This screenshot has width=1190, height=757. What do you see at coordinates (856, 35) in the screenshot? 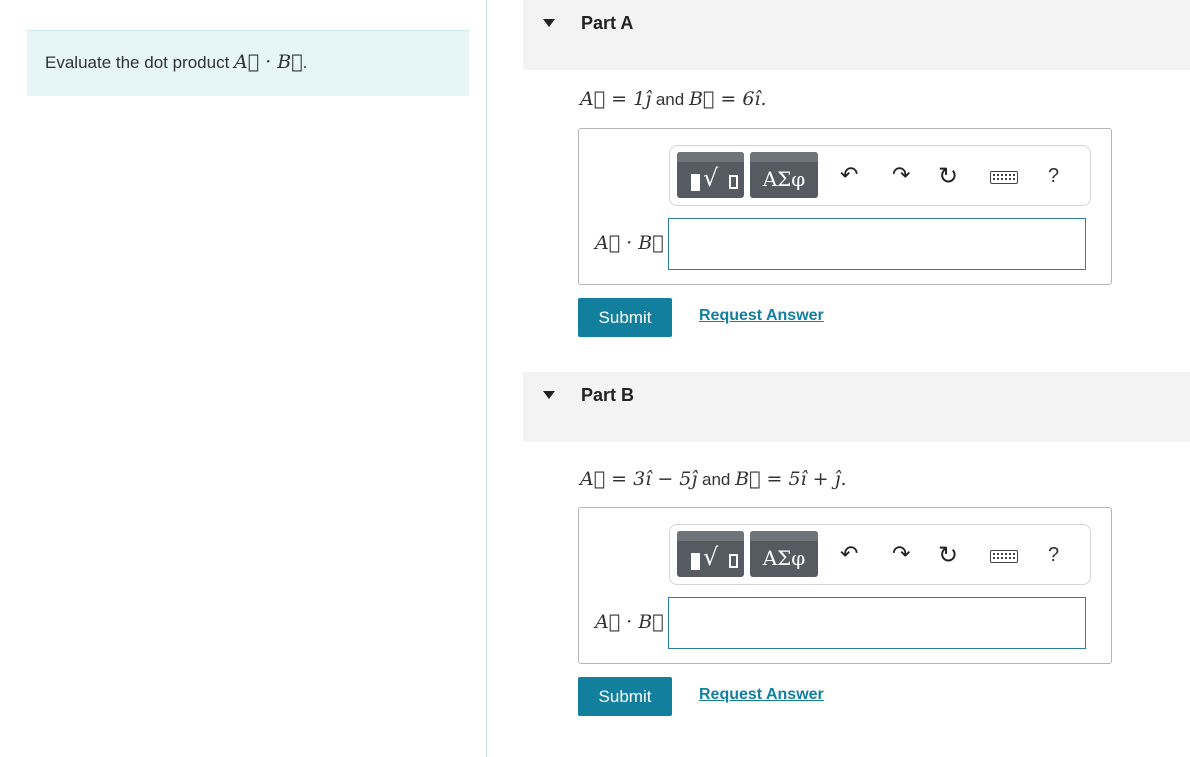
I see `part-a-header: Part A` at bounding box center [856, 35].